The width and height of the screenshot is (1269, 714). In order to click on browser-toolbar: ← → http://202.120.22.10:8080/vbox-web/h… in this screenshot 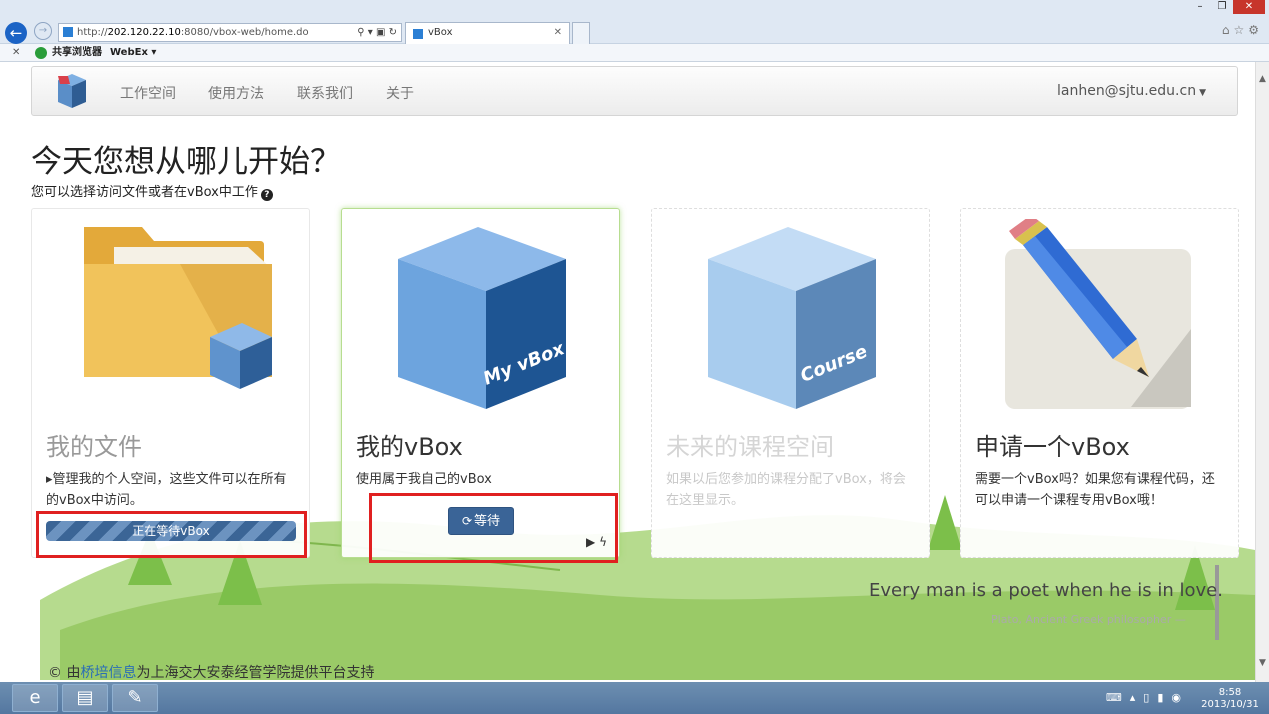, I will do `click(634, 22)`.